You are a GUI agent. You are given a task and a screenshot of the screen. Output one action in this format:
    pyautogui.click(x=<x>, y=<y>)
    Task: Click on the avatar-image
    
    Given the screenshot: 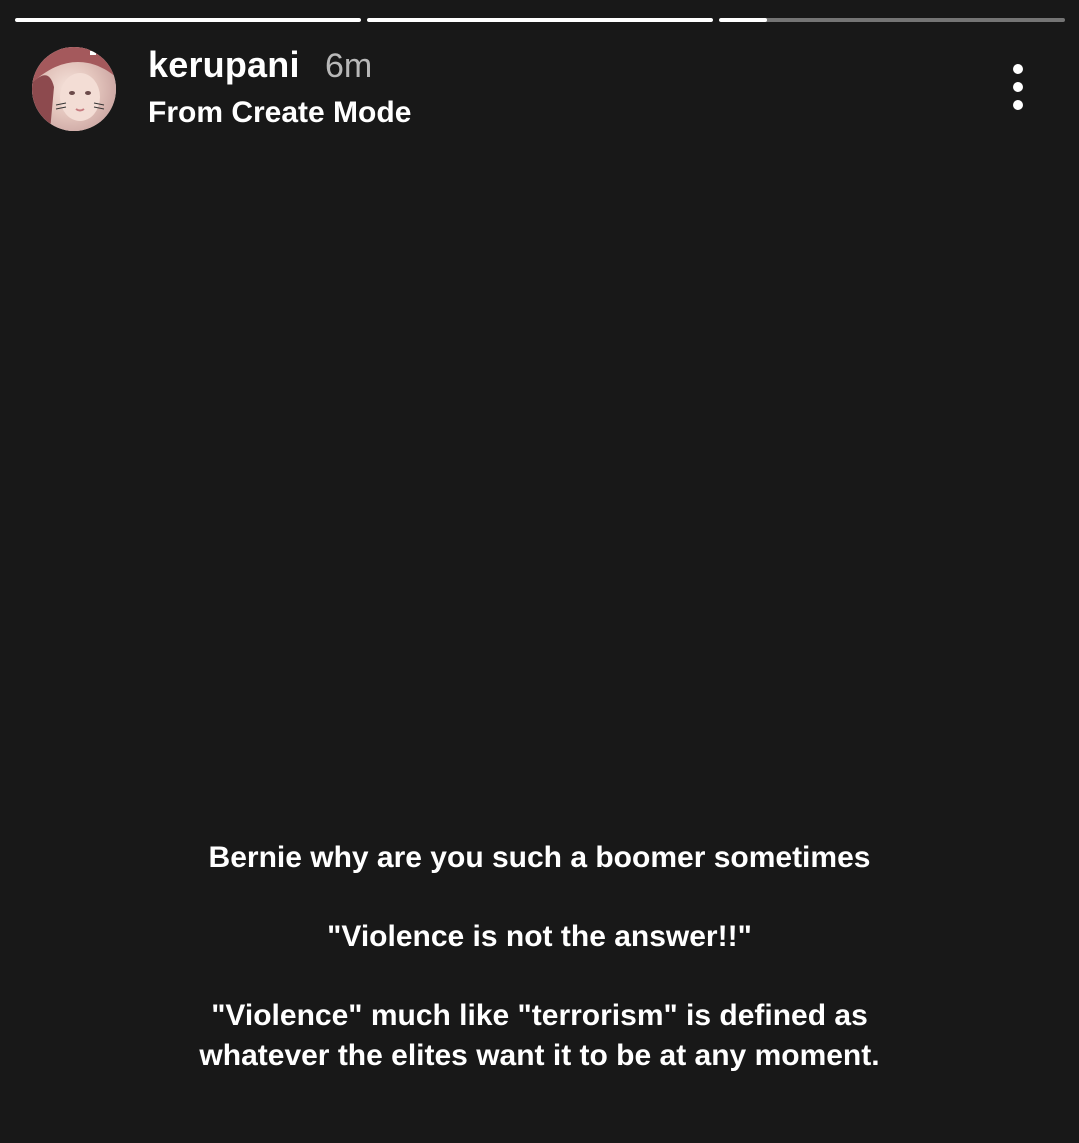 What is the action you would take?
    pyautogui.click(x=74, y=89)
    